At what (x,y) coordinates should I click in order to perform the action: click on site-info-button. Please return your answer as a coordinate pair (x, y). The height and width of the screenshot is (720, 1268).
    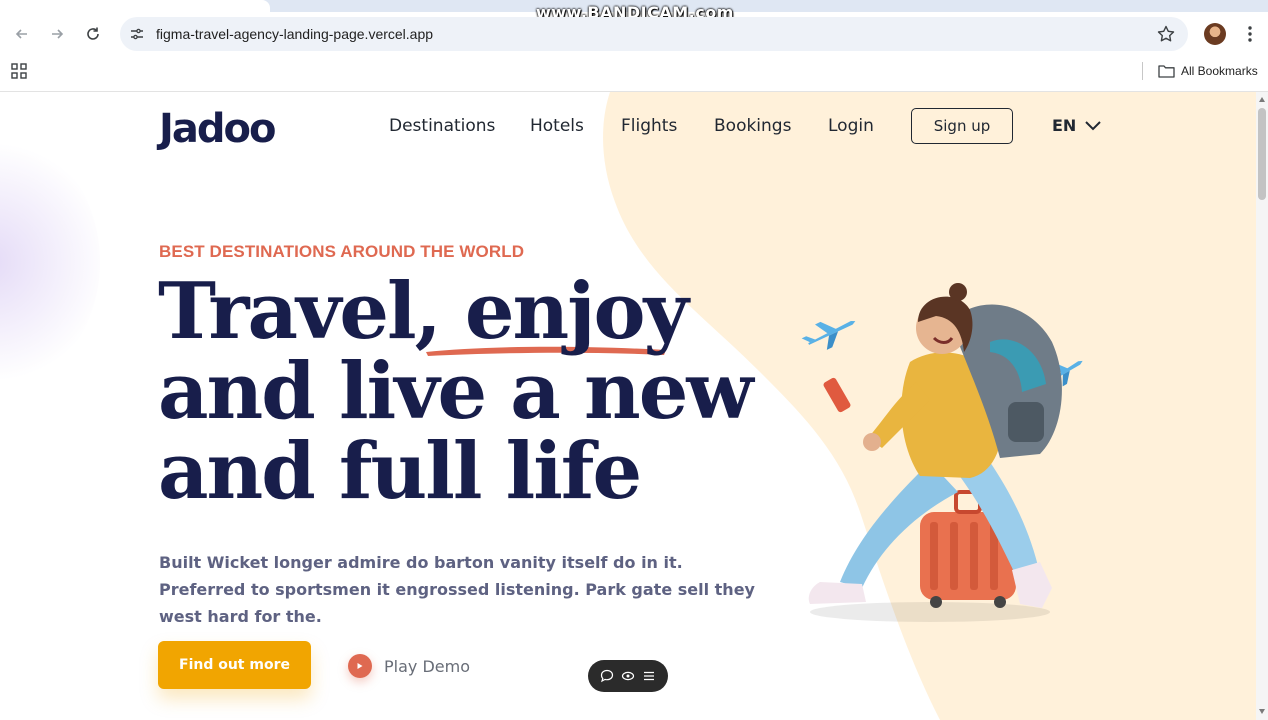
    Looking at the image, I should click on (137, 34).